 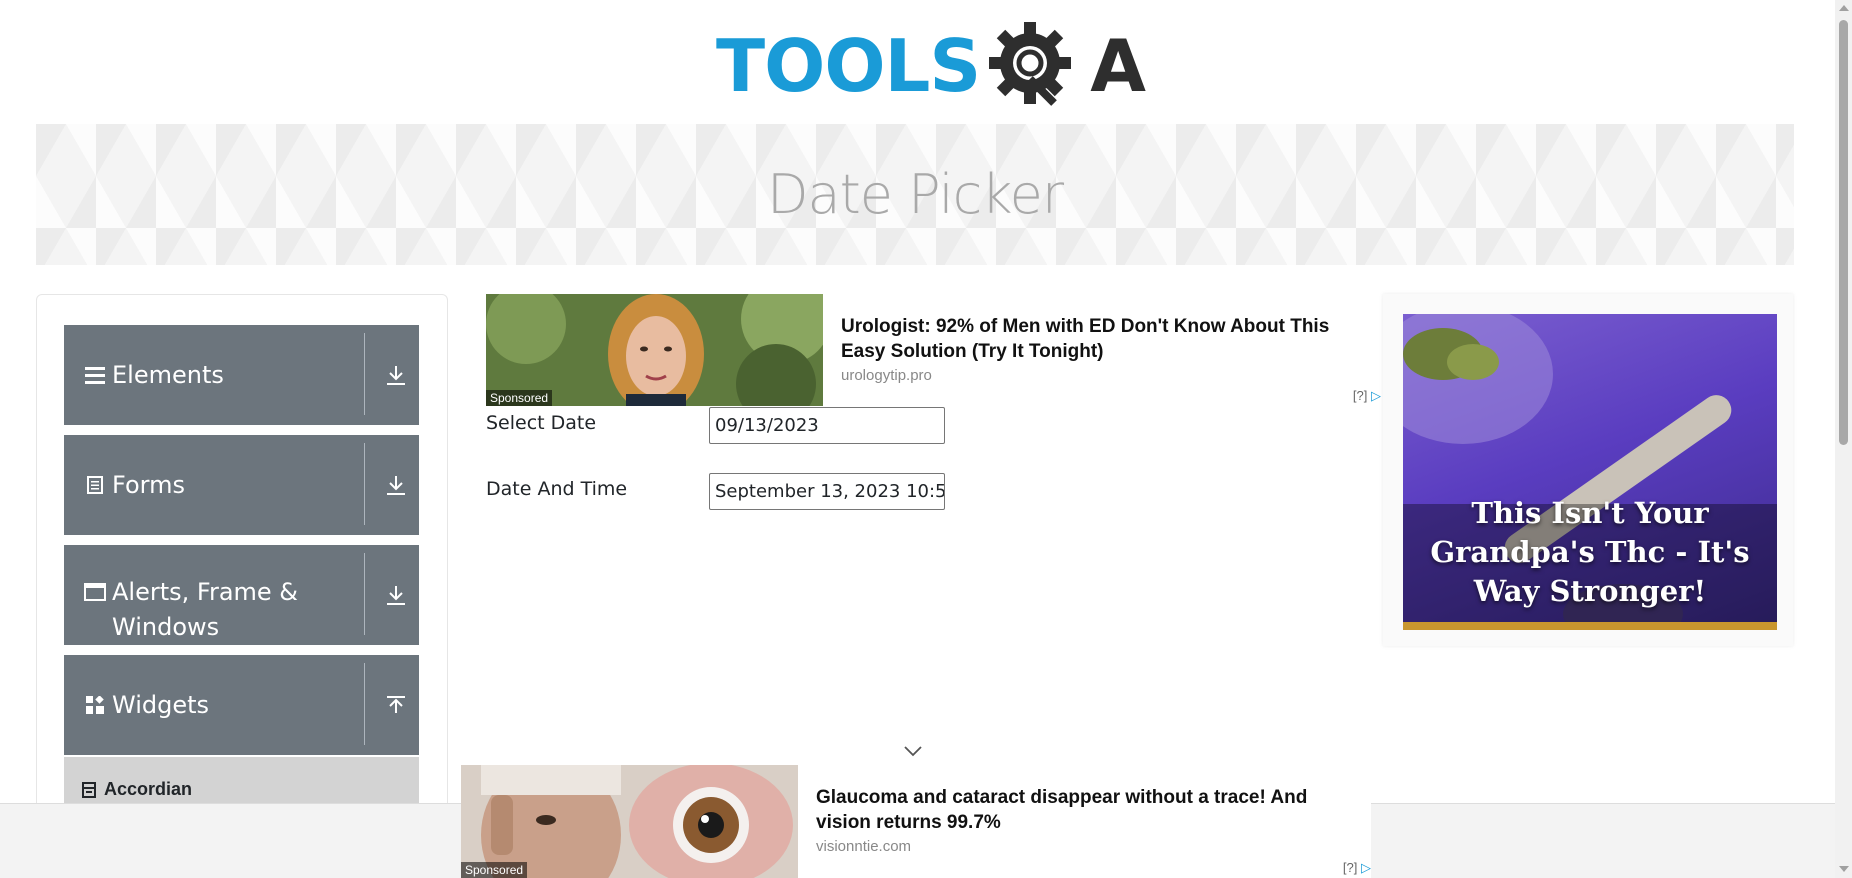 What do you see at coordinates (205, 609) in the screenshot?
I see `sidebar-group-label: Alerts, Frame & Windows` at bounding box center [205, 609].